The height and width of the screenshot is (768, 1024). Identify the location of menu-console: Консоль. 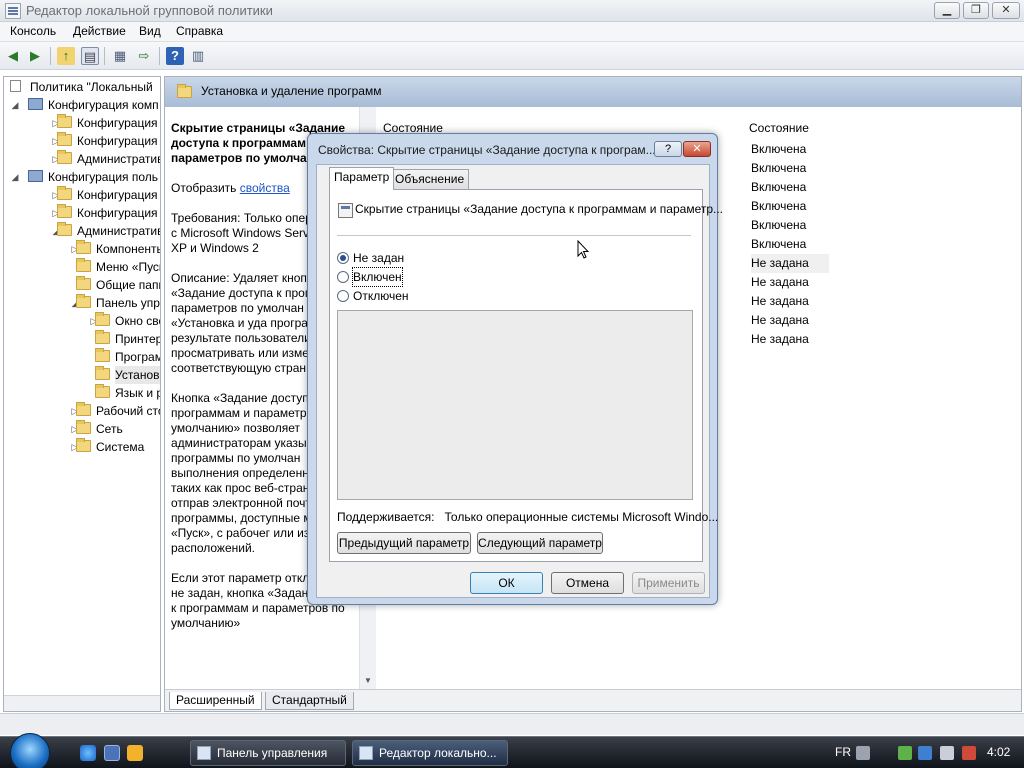
(33, 31).